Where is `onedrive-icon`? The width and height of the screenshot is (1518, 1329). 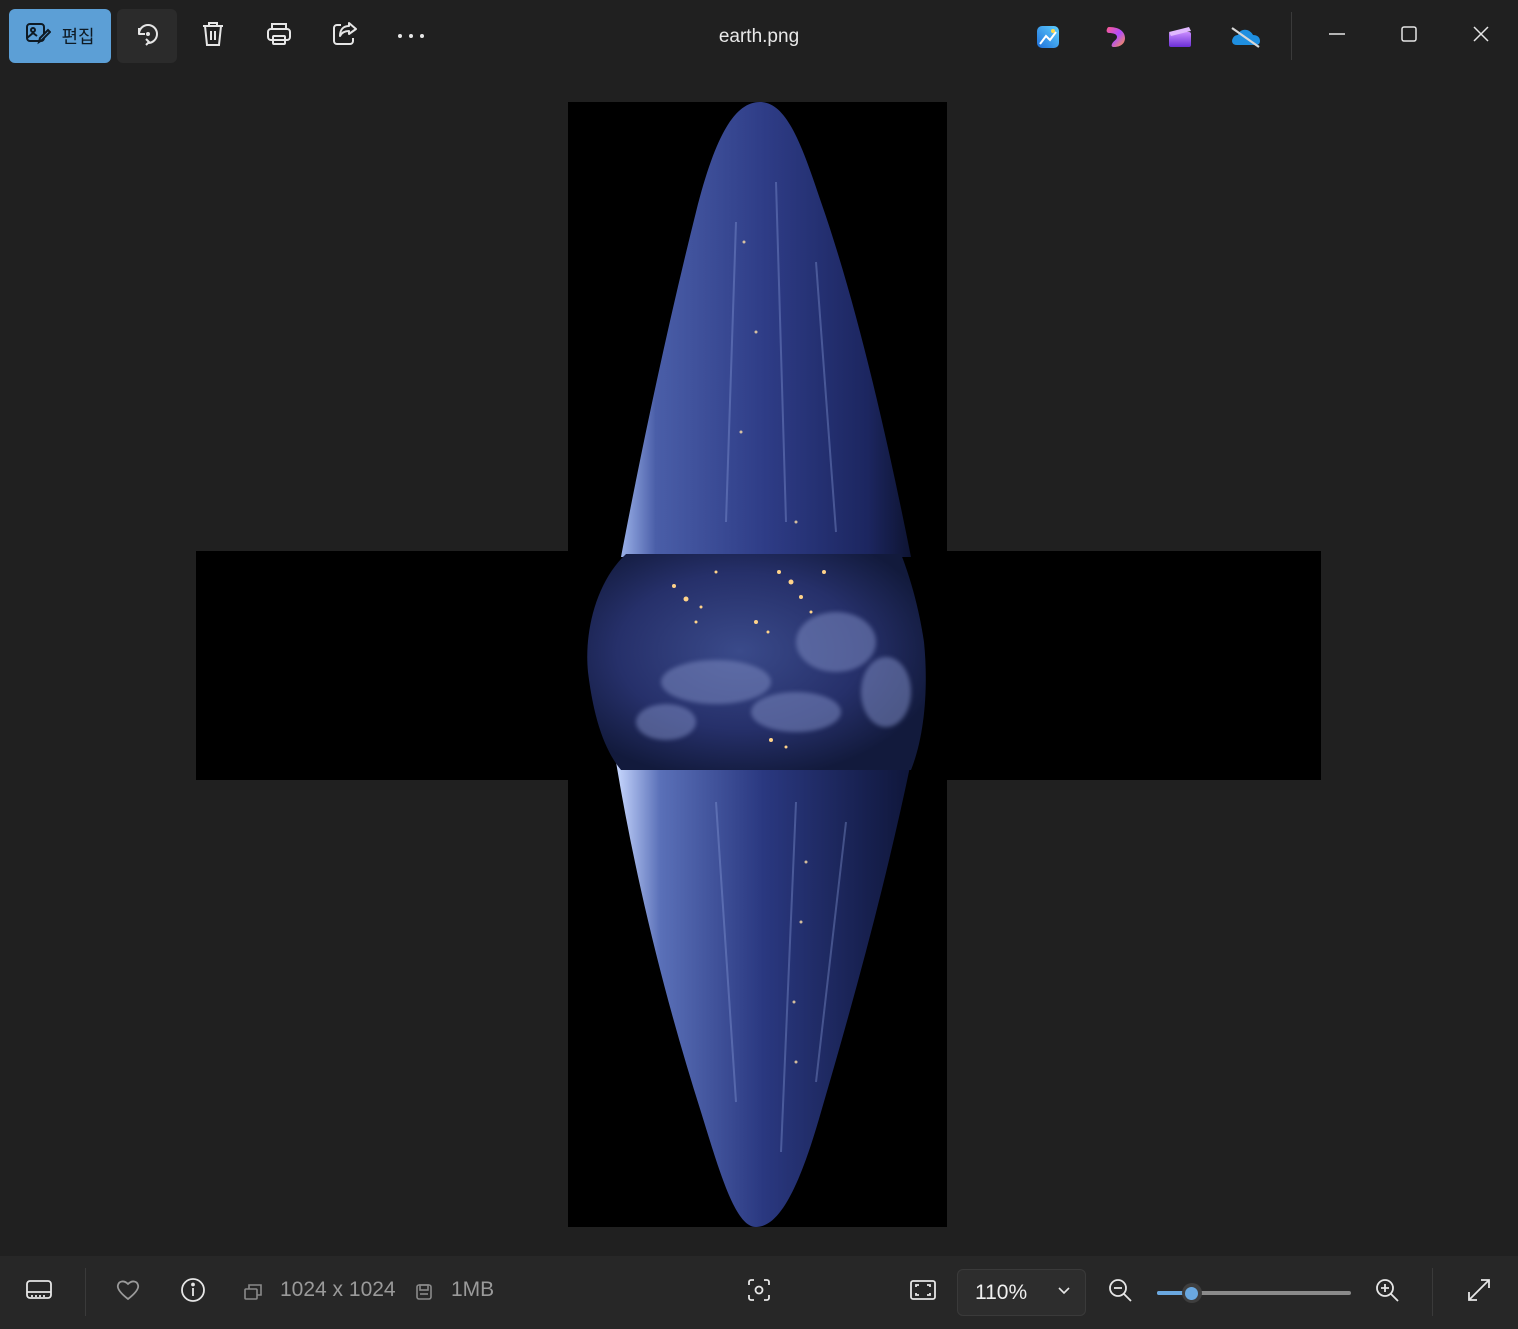
onedrive-icon is located at coordinates (1246, 37).